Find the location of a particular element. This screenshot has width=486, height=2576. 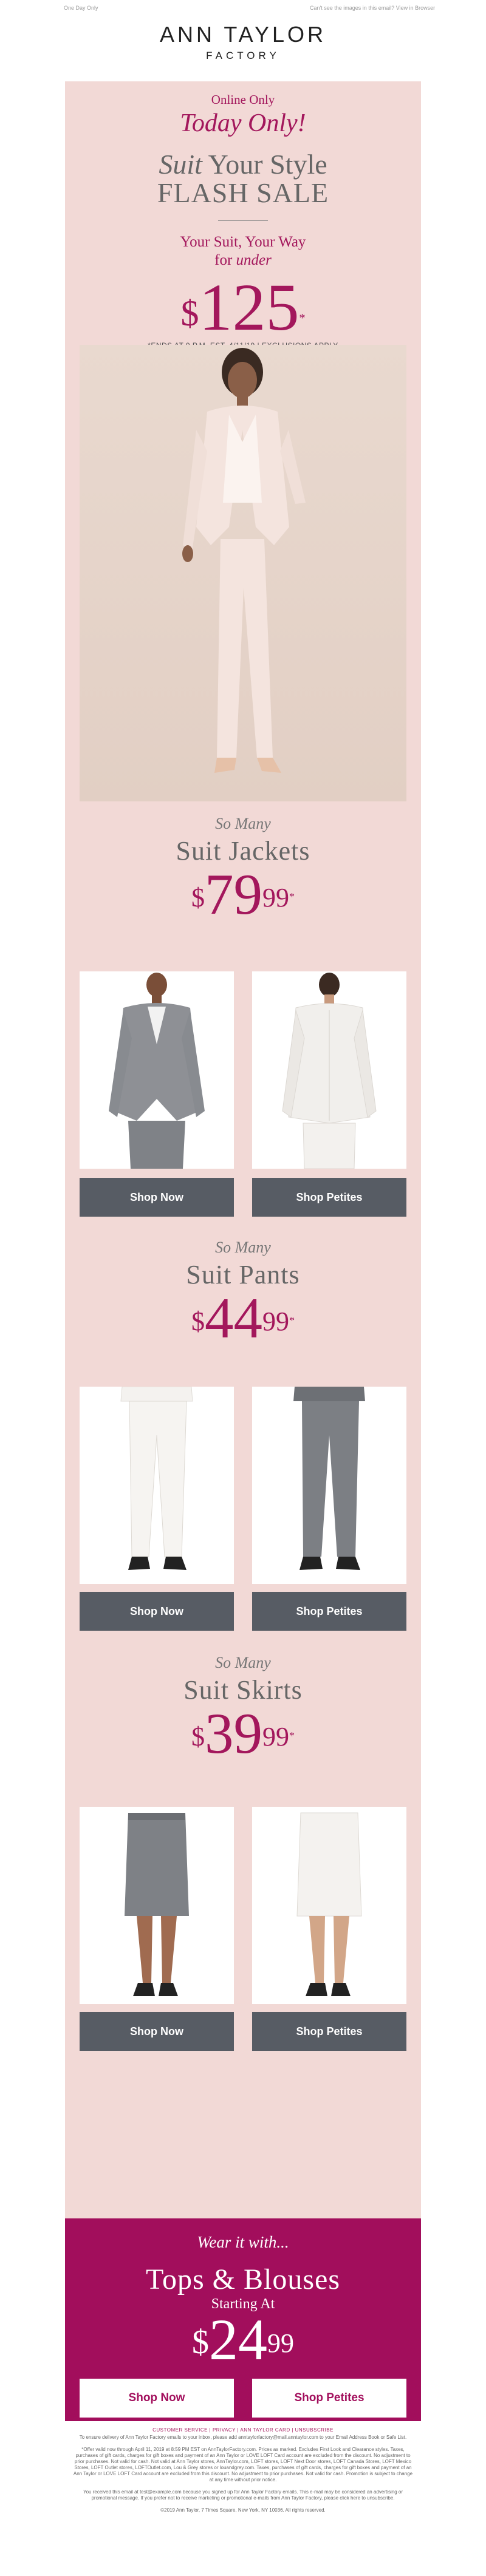

tops-price-main: 24 is located at coordinates (238, 2339).